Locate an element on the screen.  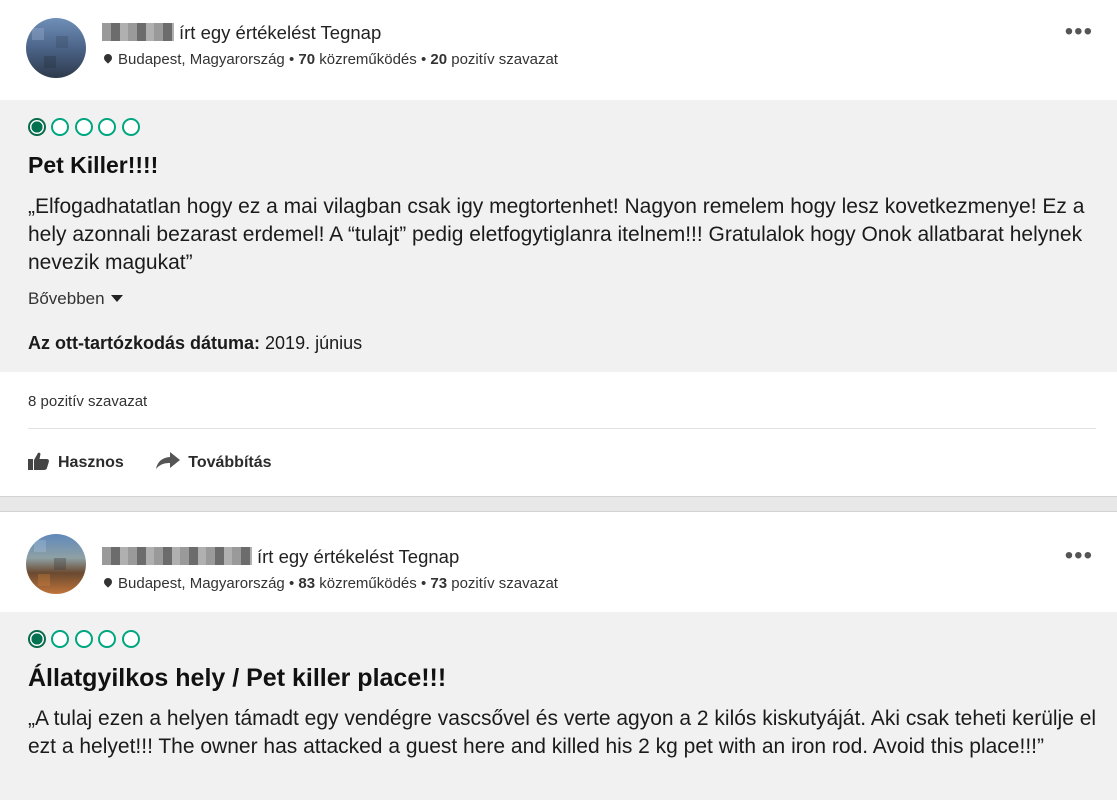
stay-date: Az ott-tartózkodás dátuma: 2019. június is located at coordinates (195, 343).